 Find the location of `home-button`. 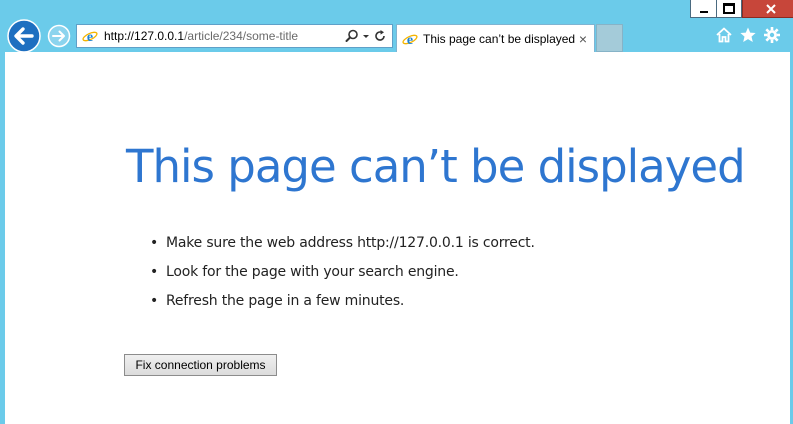

home-button is located at coordinates (724, 35).